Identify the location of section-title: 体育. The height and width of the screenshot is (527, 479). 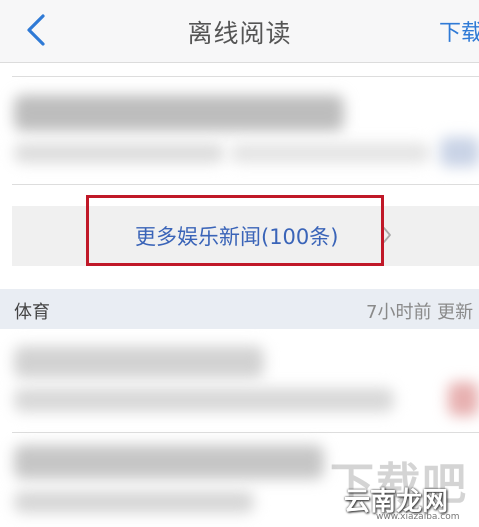
(32, 312).